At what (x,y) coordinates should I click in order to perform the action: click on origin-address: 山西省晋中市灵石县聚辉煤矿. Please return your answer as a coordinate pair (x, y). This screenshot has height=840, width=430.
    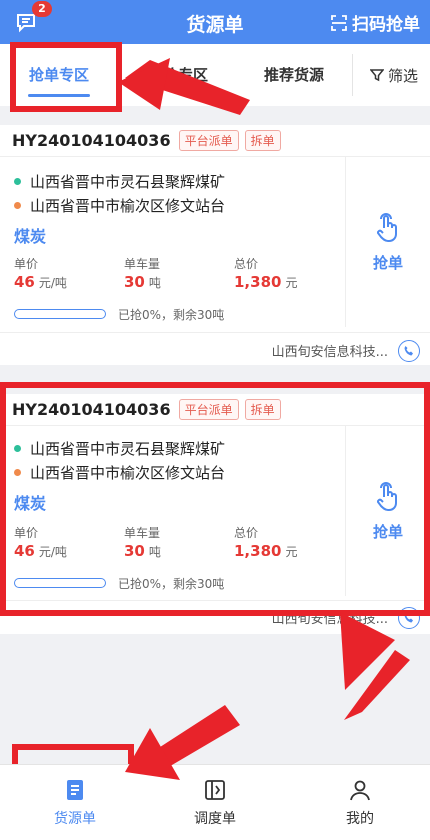
    Looking at the image, I should click on (128, 182).